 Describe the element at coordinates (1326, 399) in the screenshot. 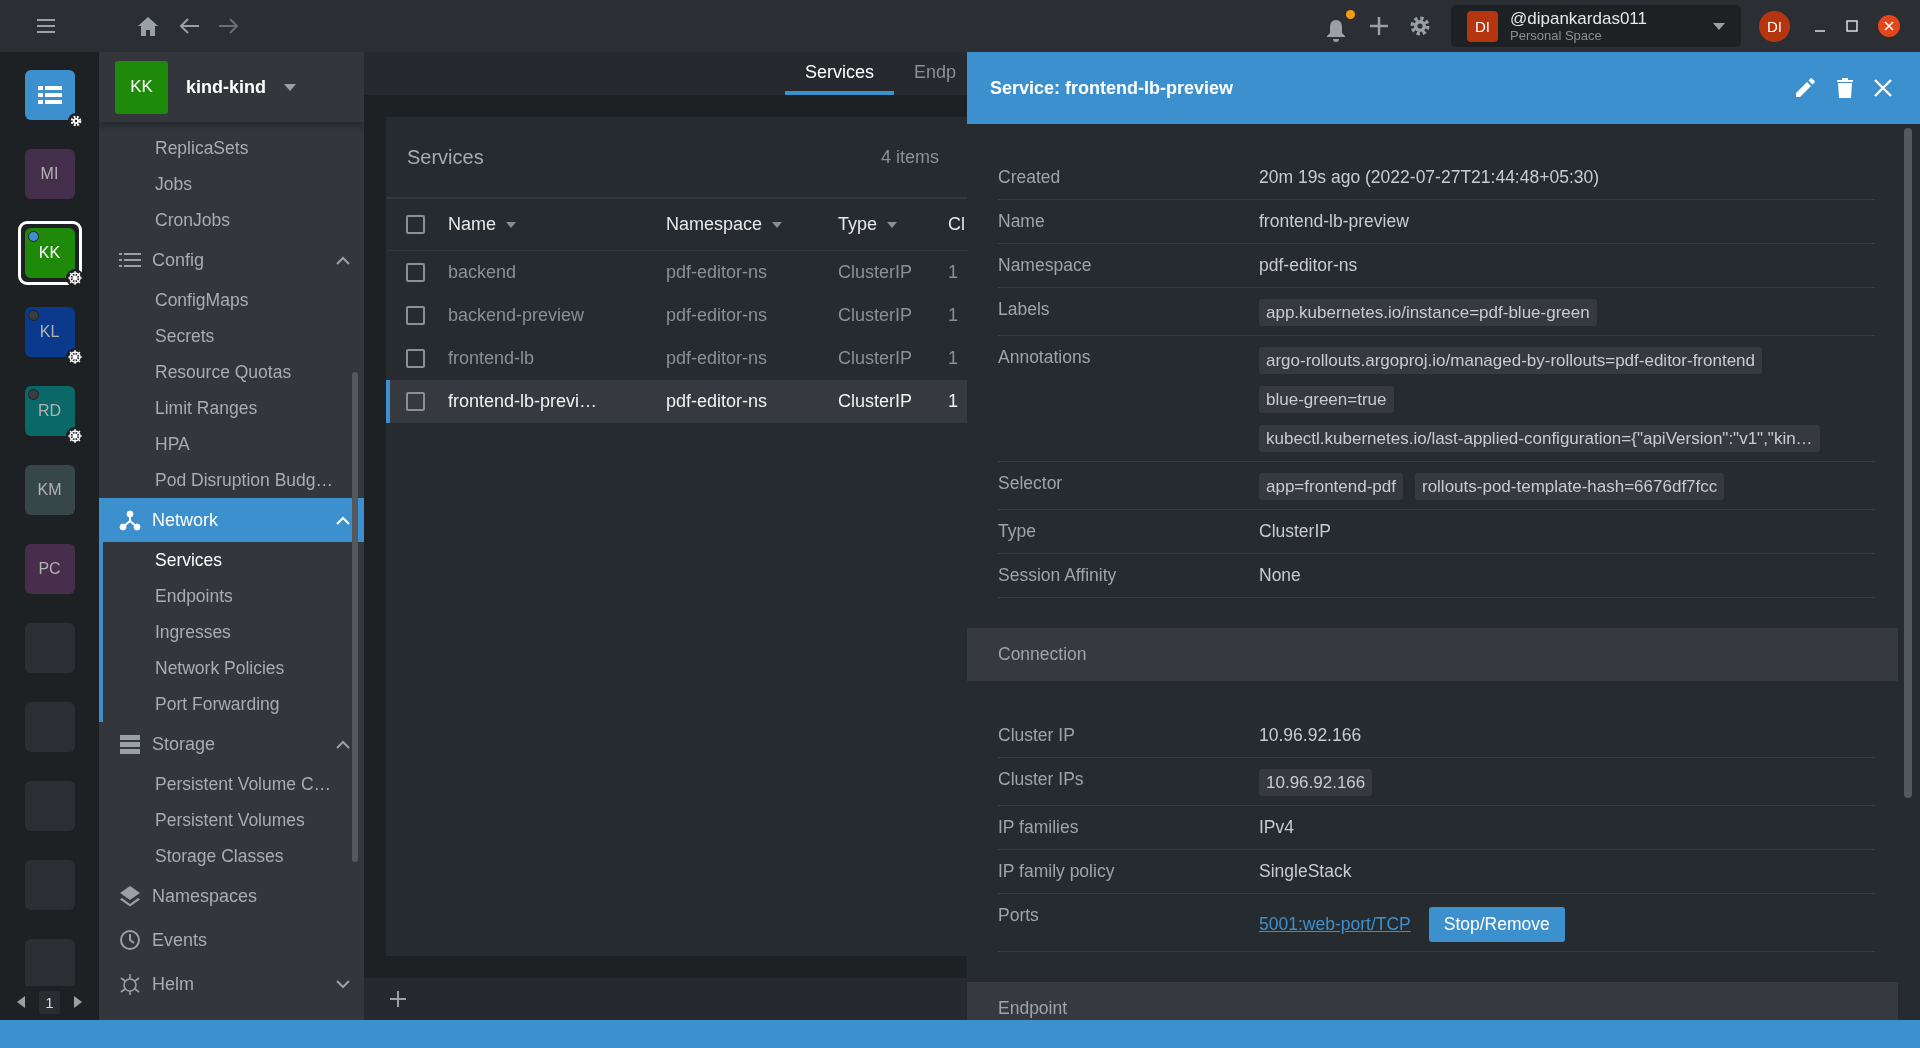

I see `tag: blue-green=true` at that location.